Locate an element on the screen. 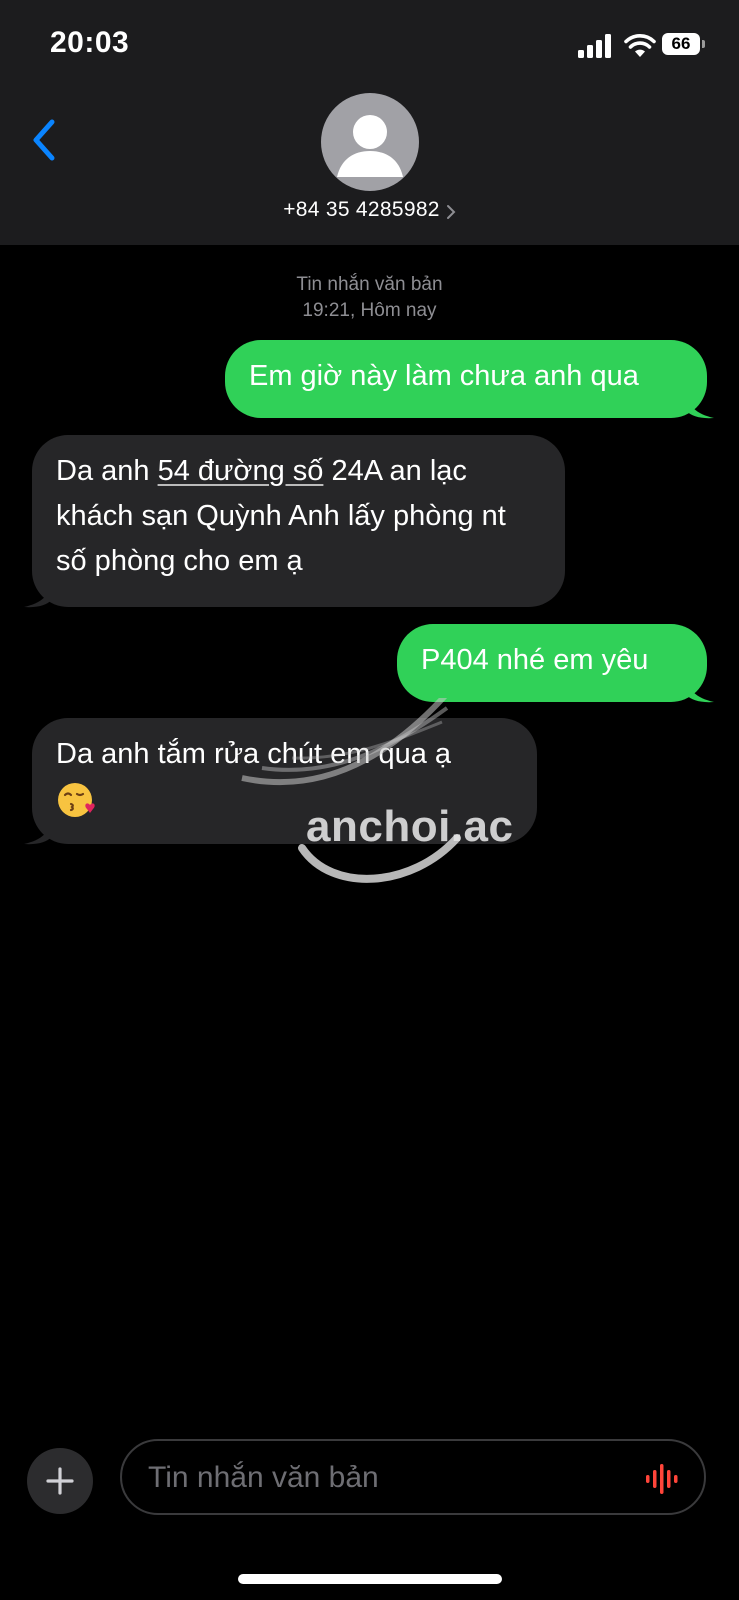  home-indicator is located at coordinates (370, 1579).